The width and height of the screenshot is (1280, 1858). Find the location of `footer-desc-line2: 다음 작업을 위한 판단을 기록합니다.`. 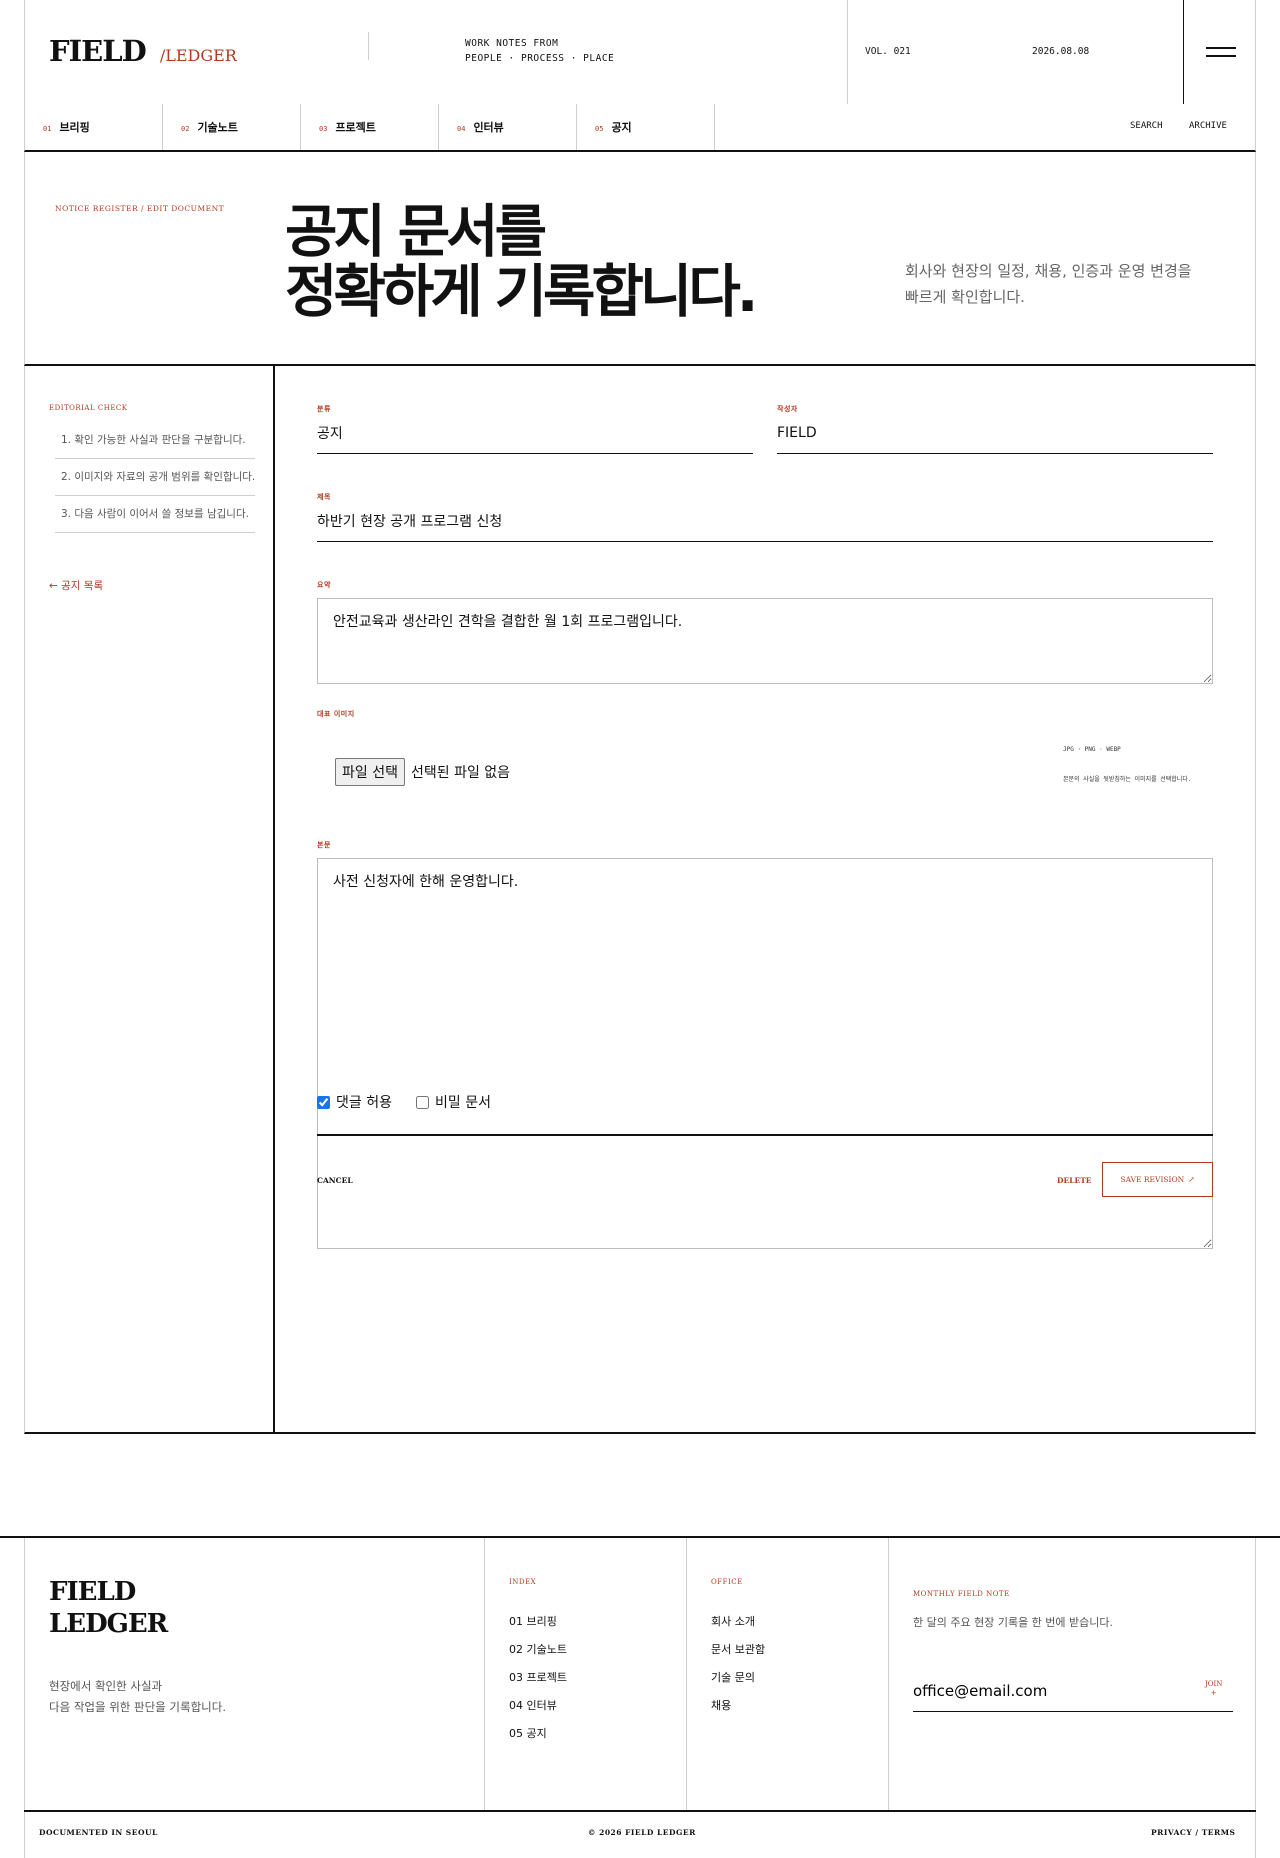

footer-desc-line2: 다음 작업을 위한 판단을 기록합니다. is located at coordinates (137, 1707).